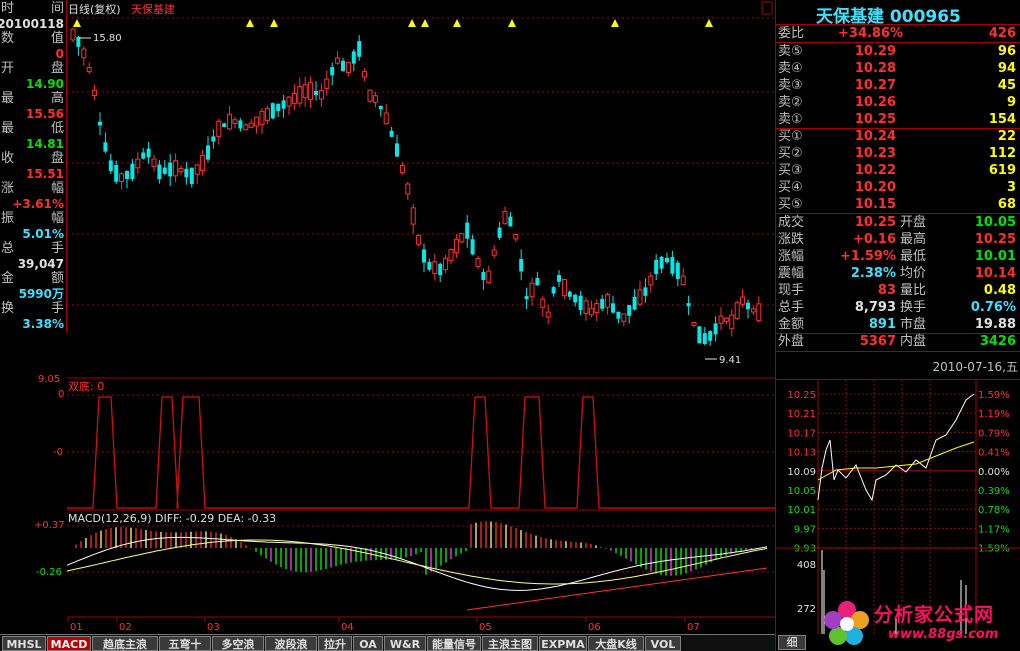 The image size is (1020, 651). What do you see at coordinates (875, 51) in the screenshot?
I see `sell-level-price: 10.29` at bounding box center [875, 51].